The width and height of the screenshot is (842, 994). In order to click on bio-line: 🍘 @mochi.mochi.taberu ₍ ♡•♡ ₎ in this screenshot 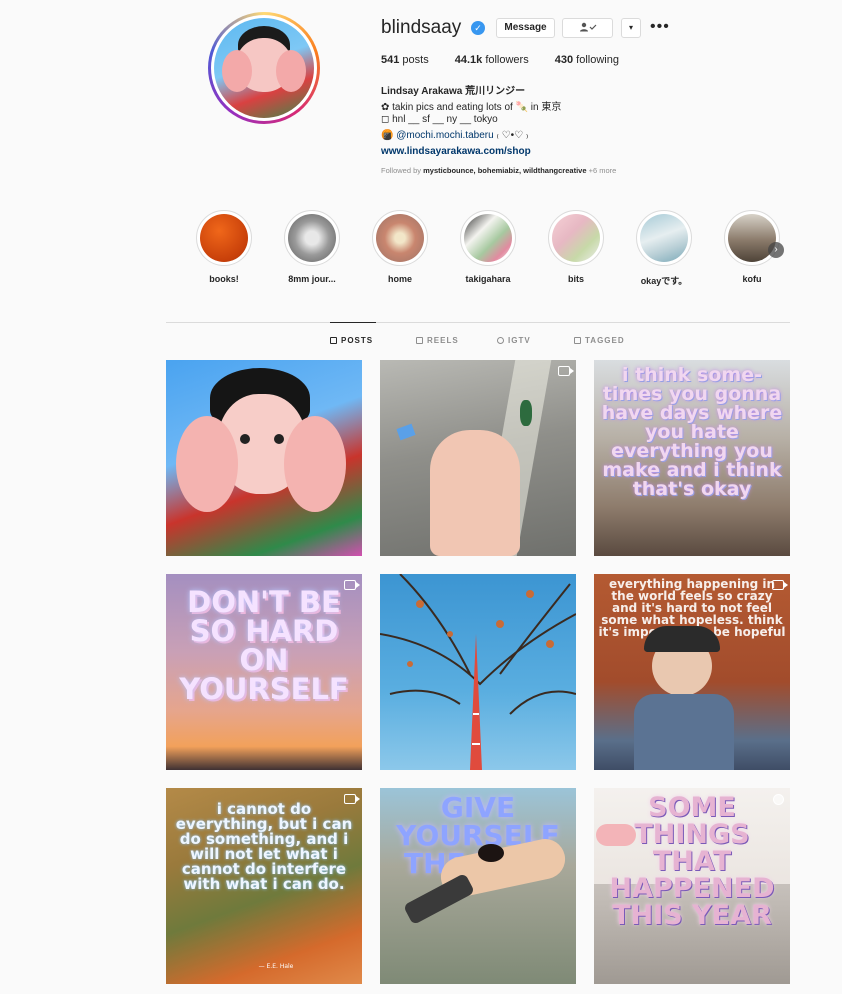, I will do `click(455, 135)`.